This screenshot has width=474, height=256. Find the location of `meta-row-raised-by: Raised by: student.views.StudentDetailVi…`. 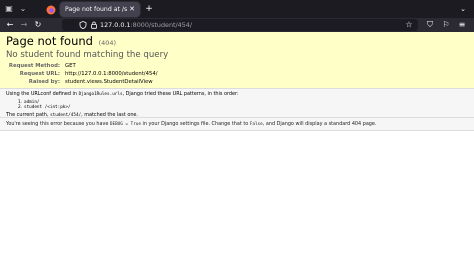

meta-row-raised-by: Raised by: student.views.StudentDetailVi… is located at coordinates (237, 82).